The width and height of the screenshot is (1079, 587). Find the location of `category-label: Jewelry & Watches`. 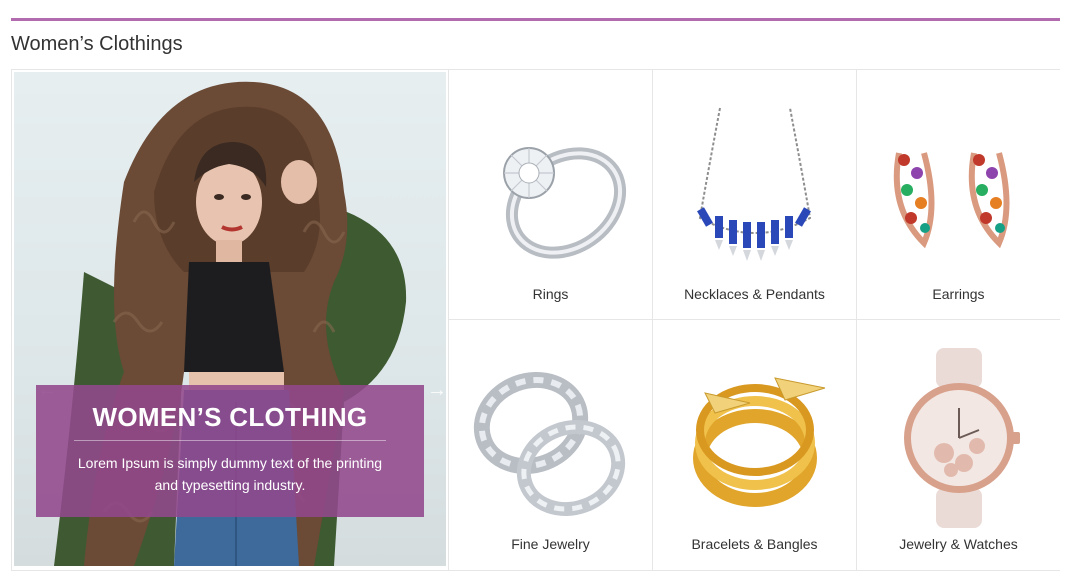

category-label: Jewelry & Watches is located at coordinates (958, 544).